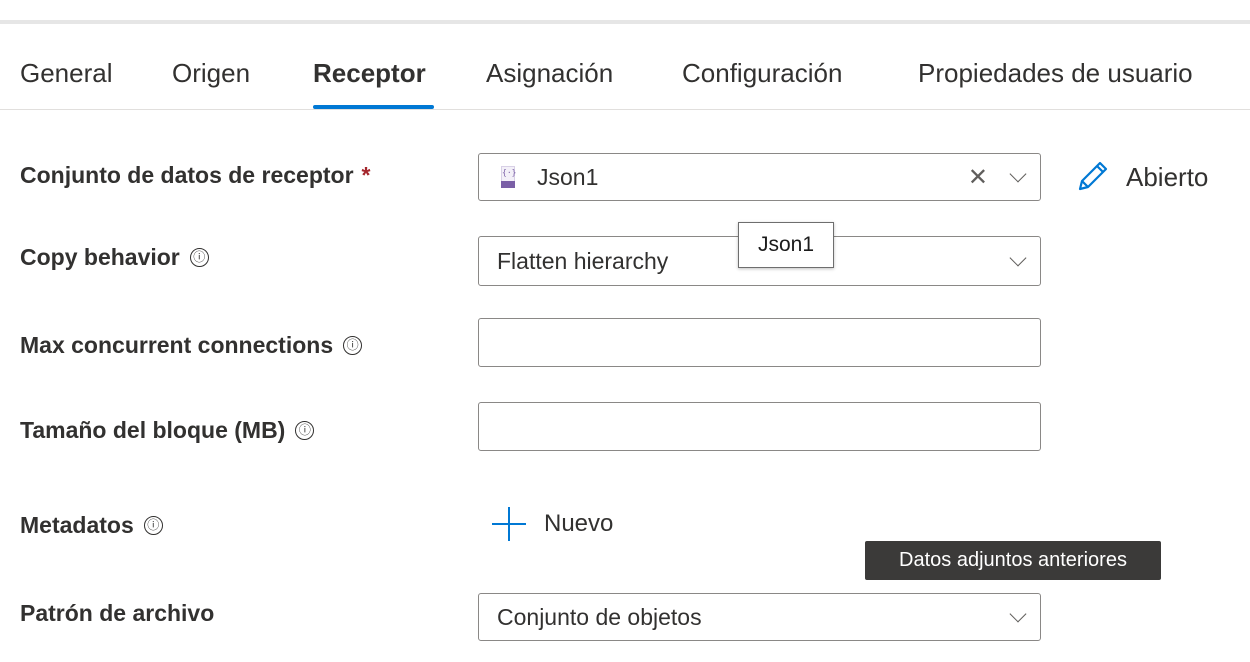  What do you see at coordinates (66, 73) in the screenshot?
I see `tab-general: General` at bounding box center [66, 73].